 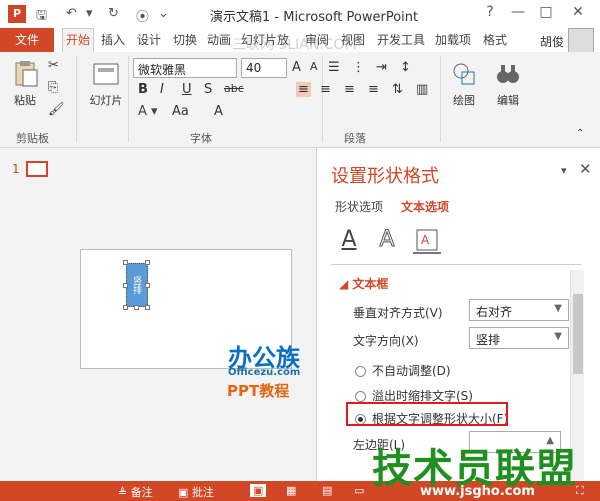 What do you see at coordinates (296, 67) in the screenshot?
I see `grow-font-icon: A` at bounding box center [296, 67].